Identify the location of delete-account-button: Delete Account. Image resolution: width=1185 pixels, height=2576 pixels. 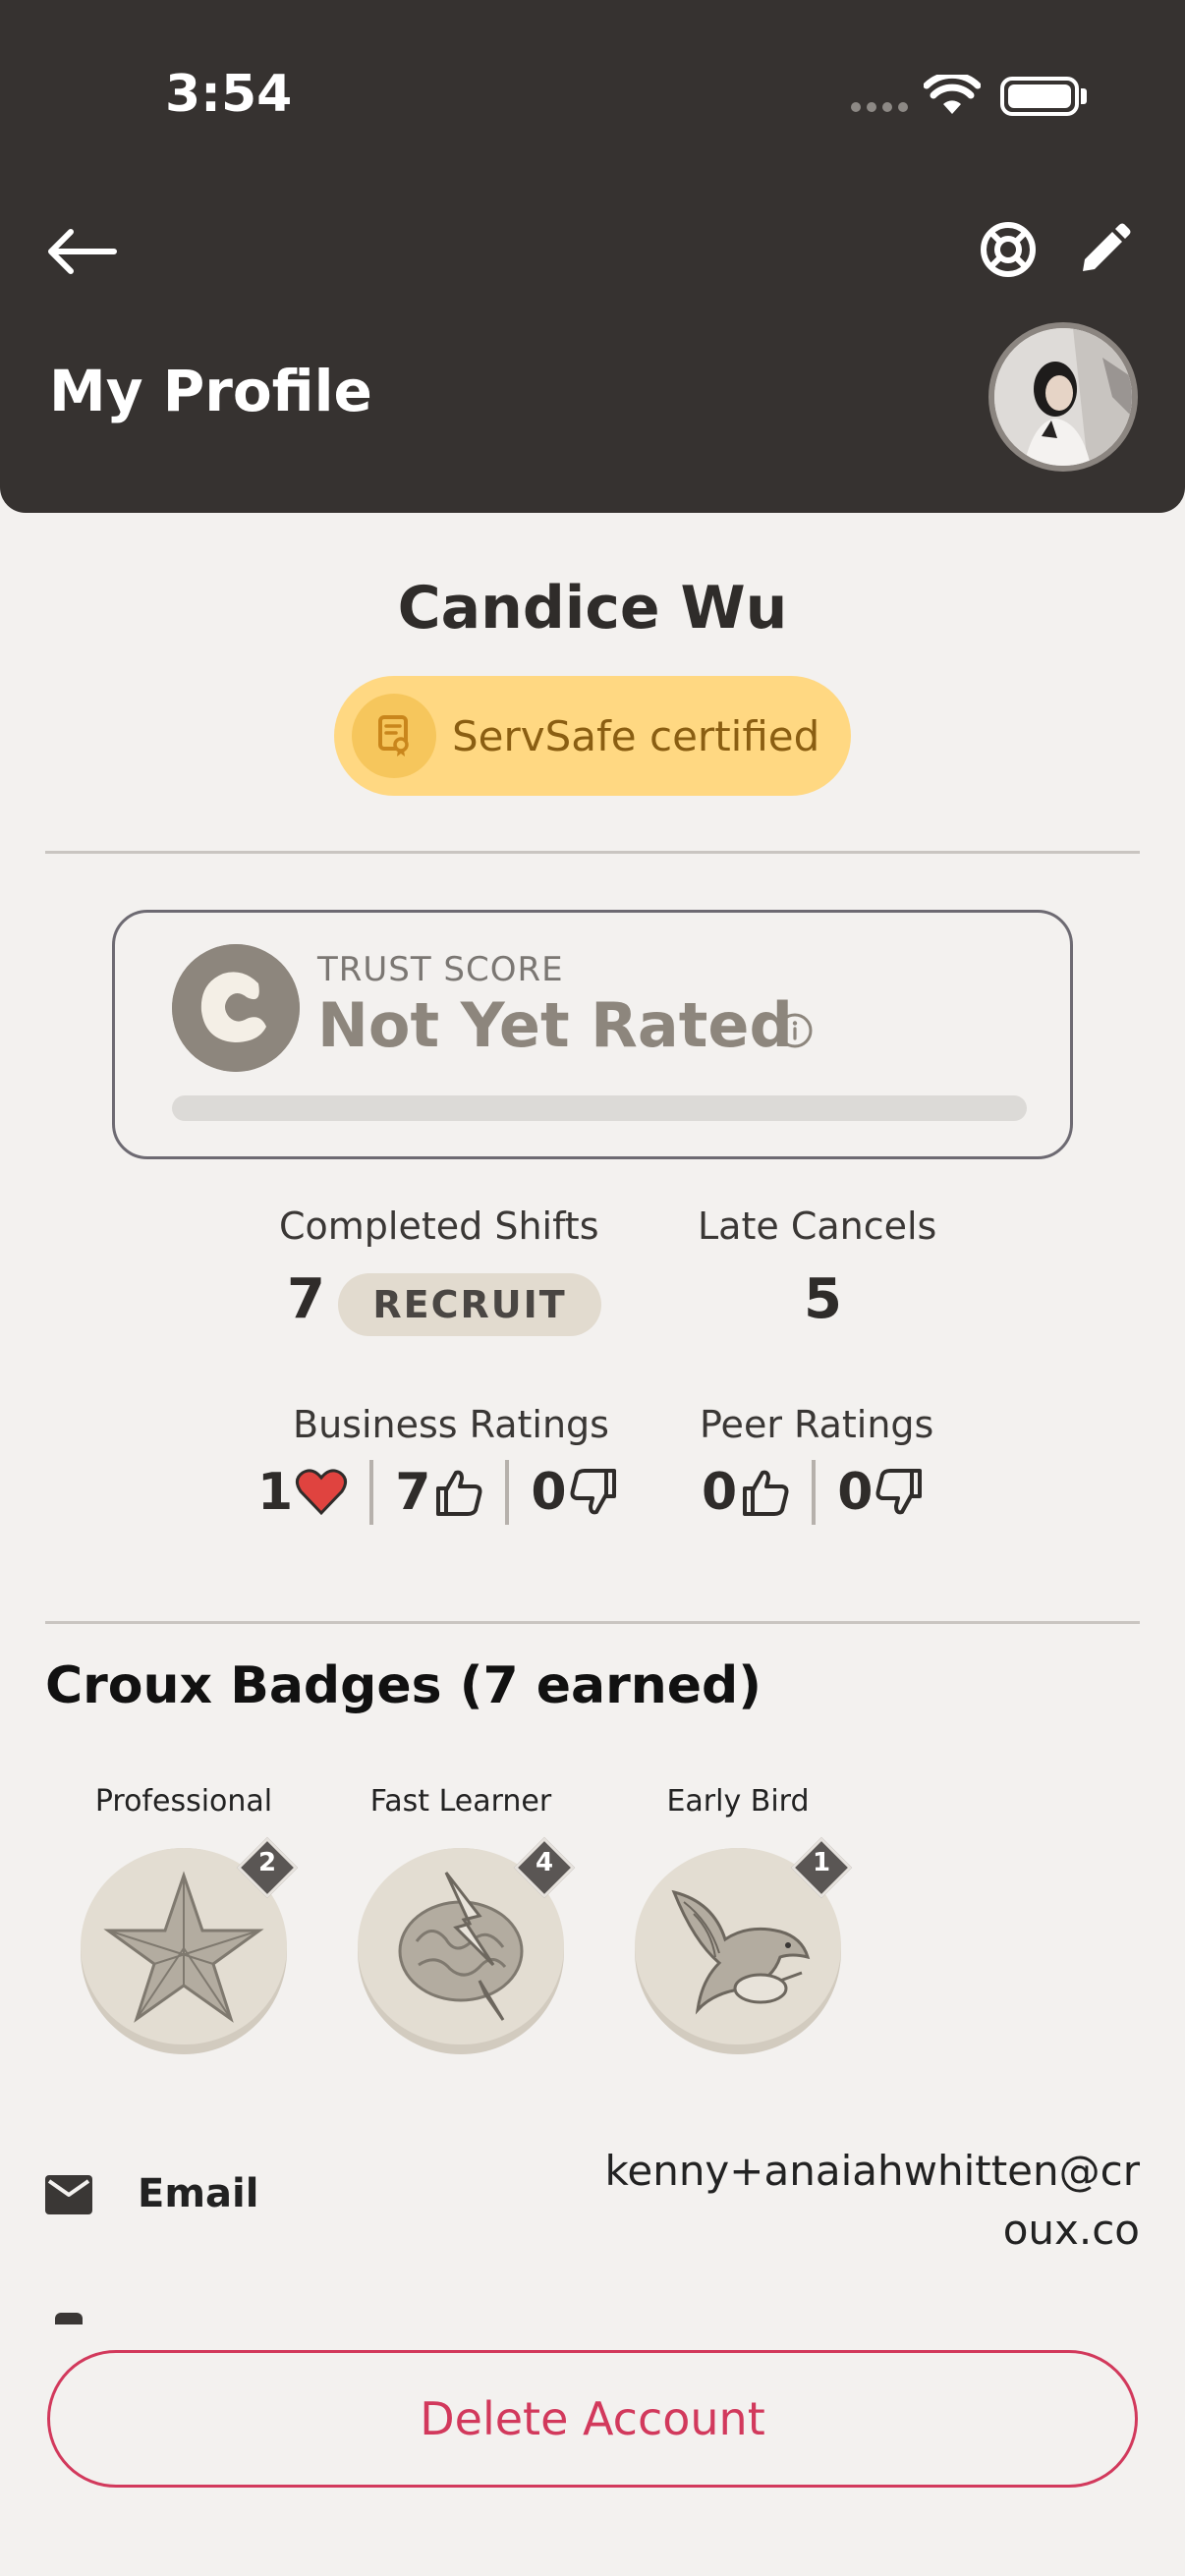
(592, 2419).